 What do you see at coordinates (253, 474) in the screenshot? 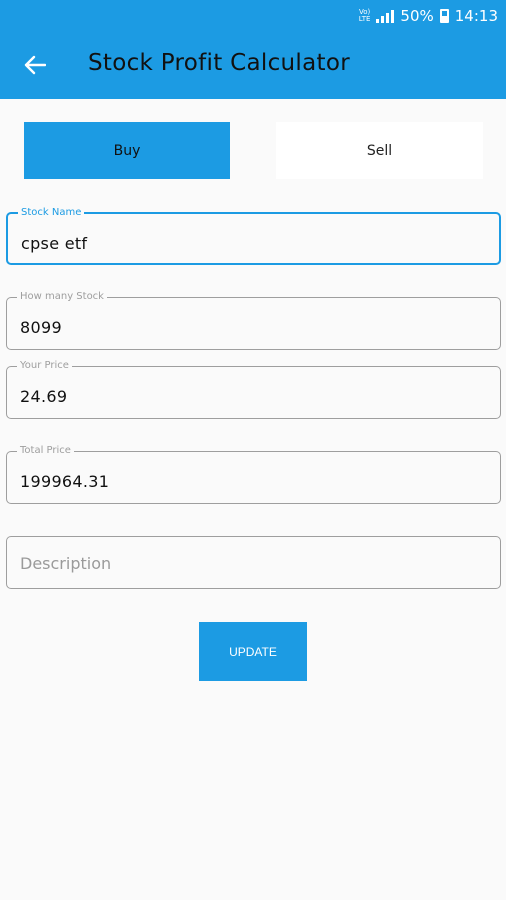
I see `total-price-field: Total Price 199964.31` at bounding box center [253, 474].